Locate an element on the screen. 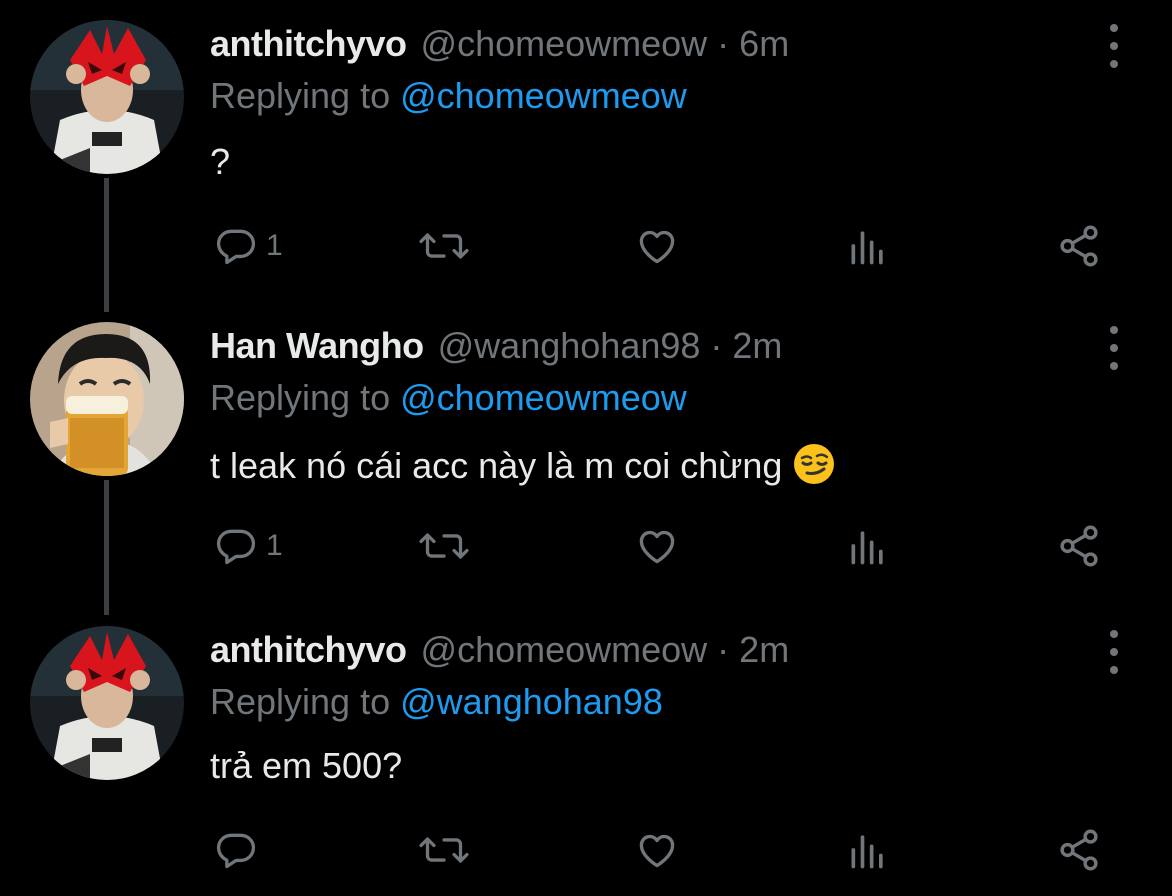 The height and width of the screenshot is (896, 1172). tweet-text: ? is located at coordinates (220, 161).